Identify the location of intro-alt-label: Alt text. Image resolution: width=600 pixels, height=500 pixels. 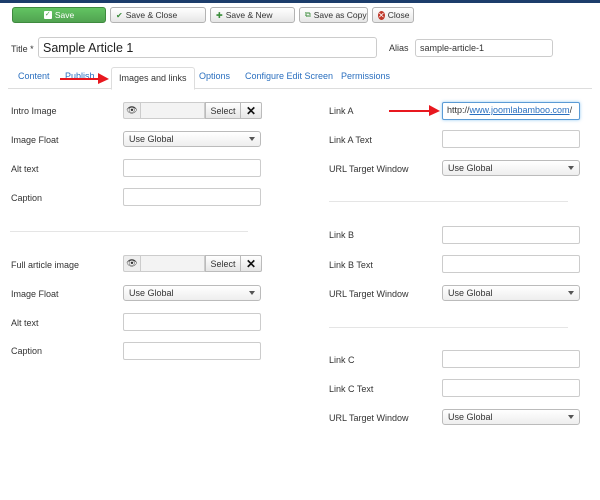
(25, 169).